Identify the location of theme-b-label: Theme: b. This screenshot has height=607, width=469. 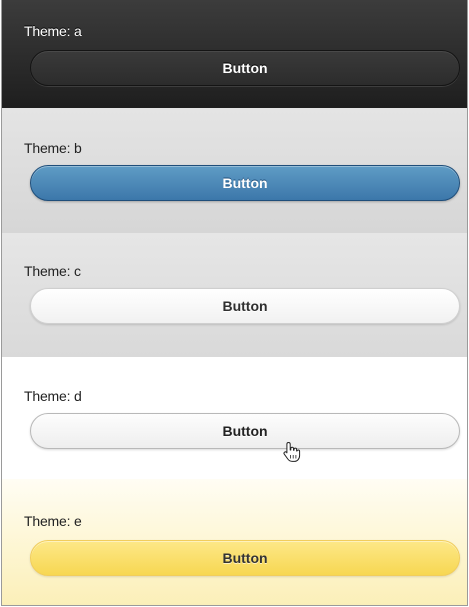
(53, 148).